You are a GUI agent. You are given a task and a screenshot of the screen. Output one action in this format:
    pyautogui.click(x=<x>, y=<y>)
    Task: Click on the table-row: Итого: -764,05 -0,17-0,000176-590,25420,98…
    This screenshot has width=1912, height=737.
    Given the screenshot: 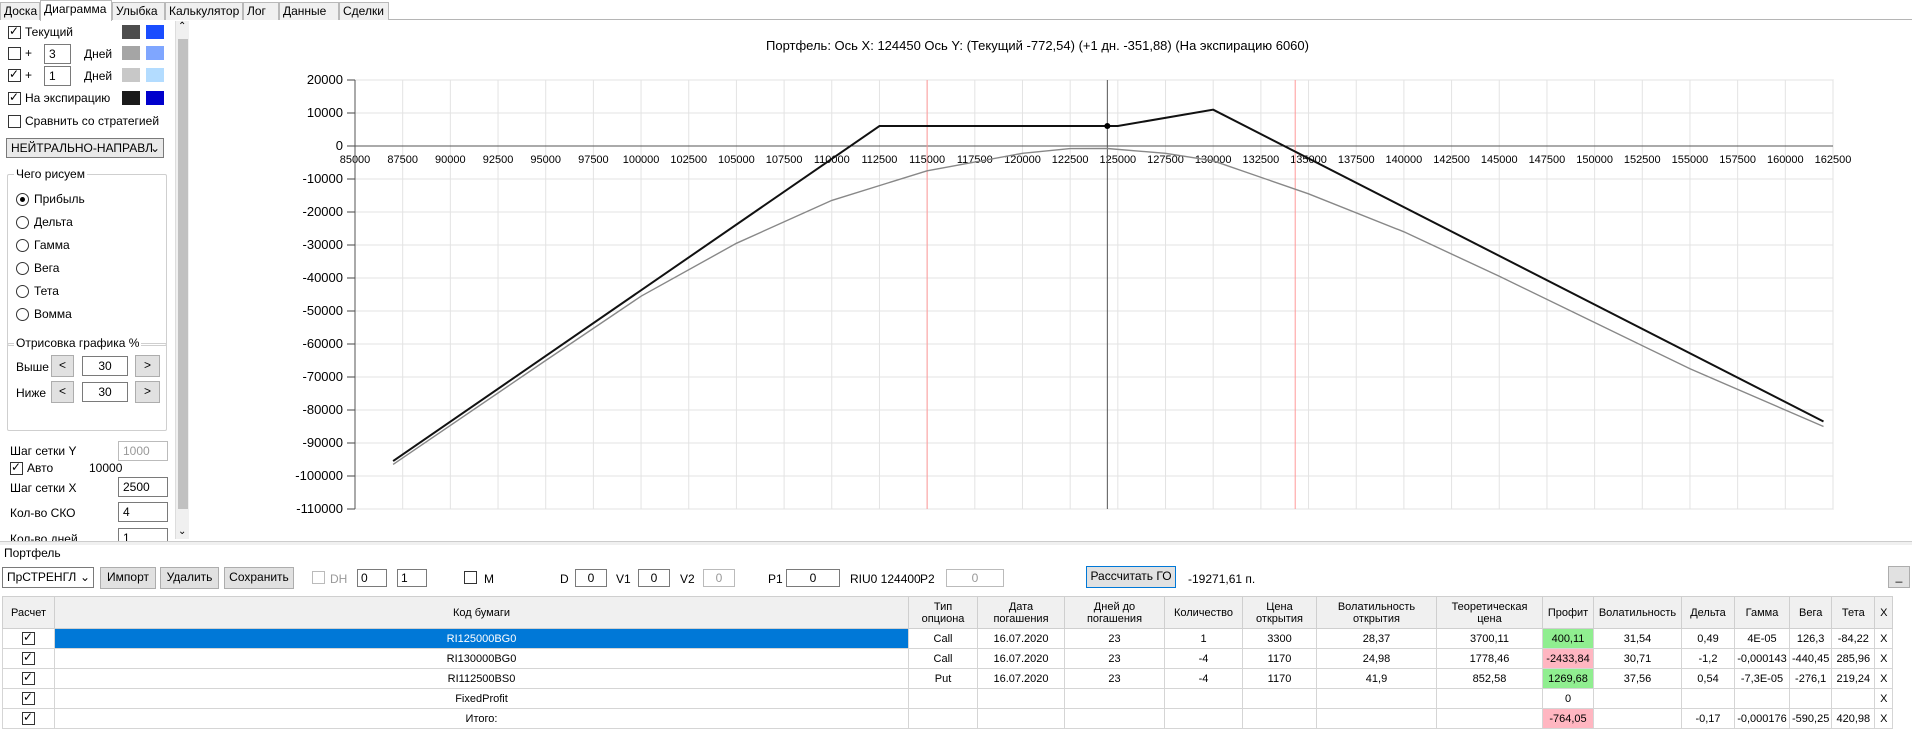 What is the action you would take?
    pyautogui.click(x=948, y=718)
    